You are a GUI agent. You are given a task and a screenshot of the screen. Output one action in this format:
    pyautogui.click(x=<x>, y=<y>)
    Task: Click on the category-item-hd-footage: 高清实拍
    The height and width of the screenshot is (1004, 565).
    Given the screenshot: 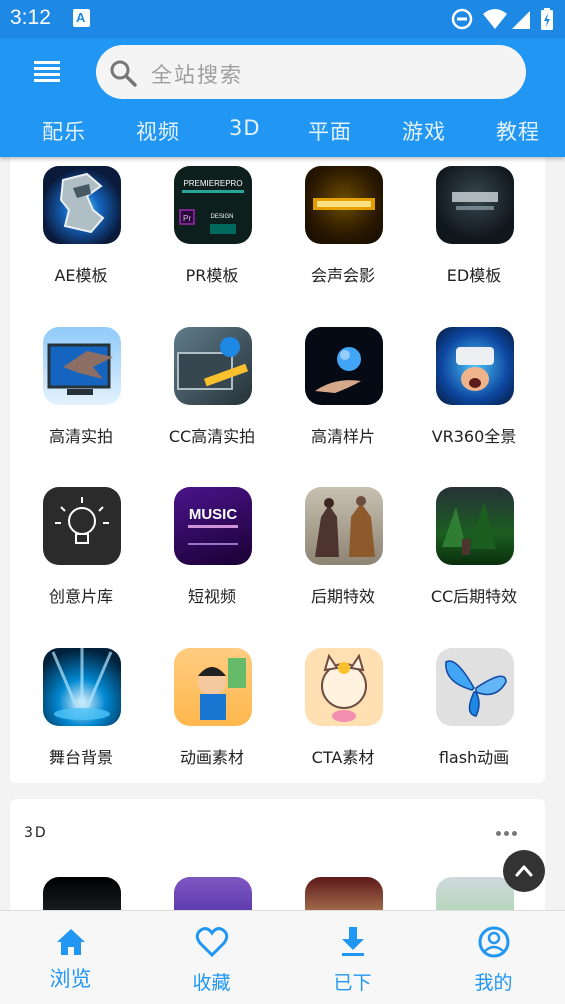 What is the action you would take?
    pyautogui.click(x=81, y=394)
    